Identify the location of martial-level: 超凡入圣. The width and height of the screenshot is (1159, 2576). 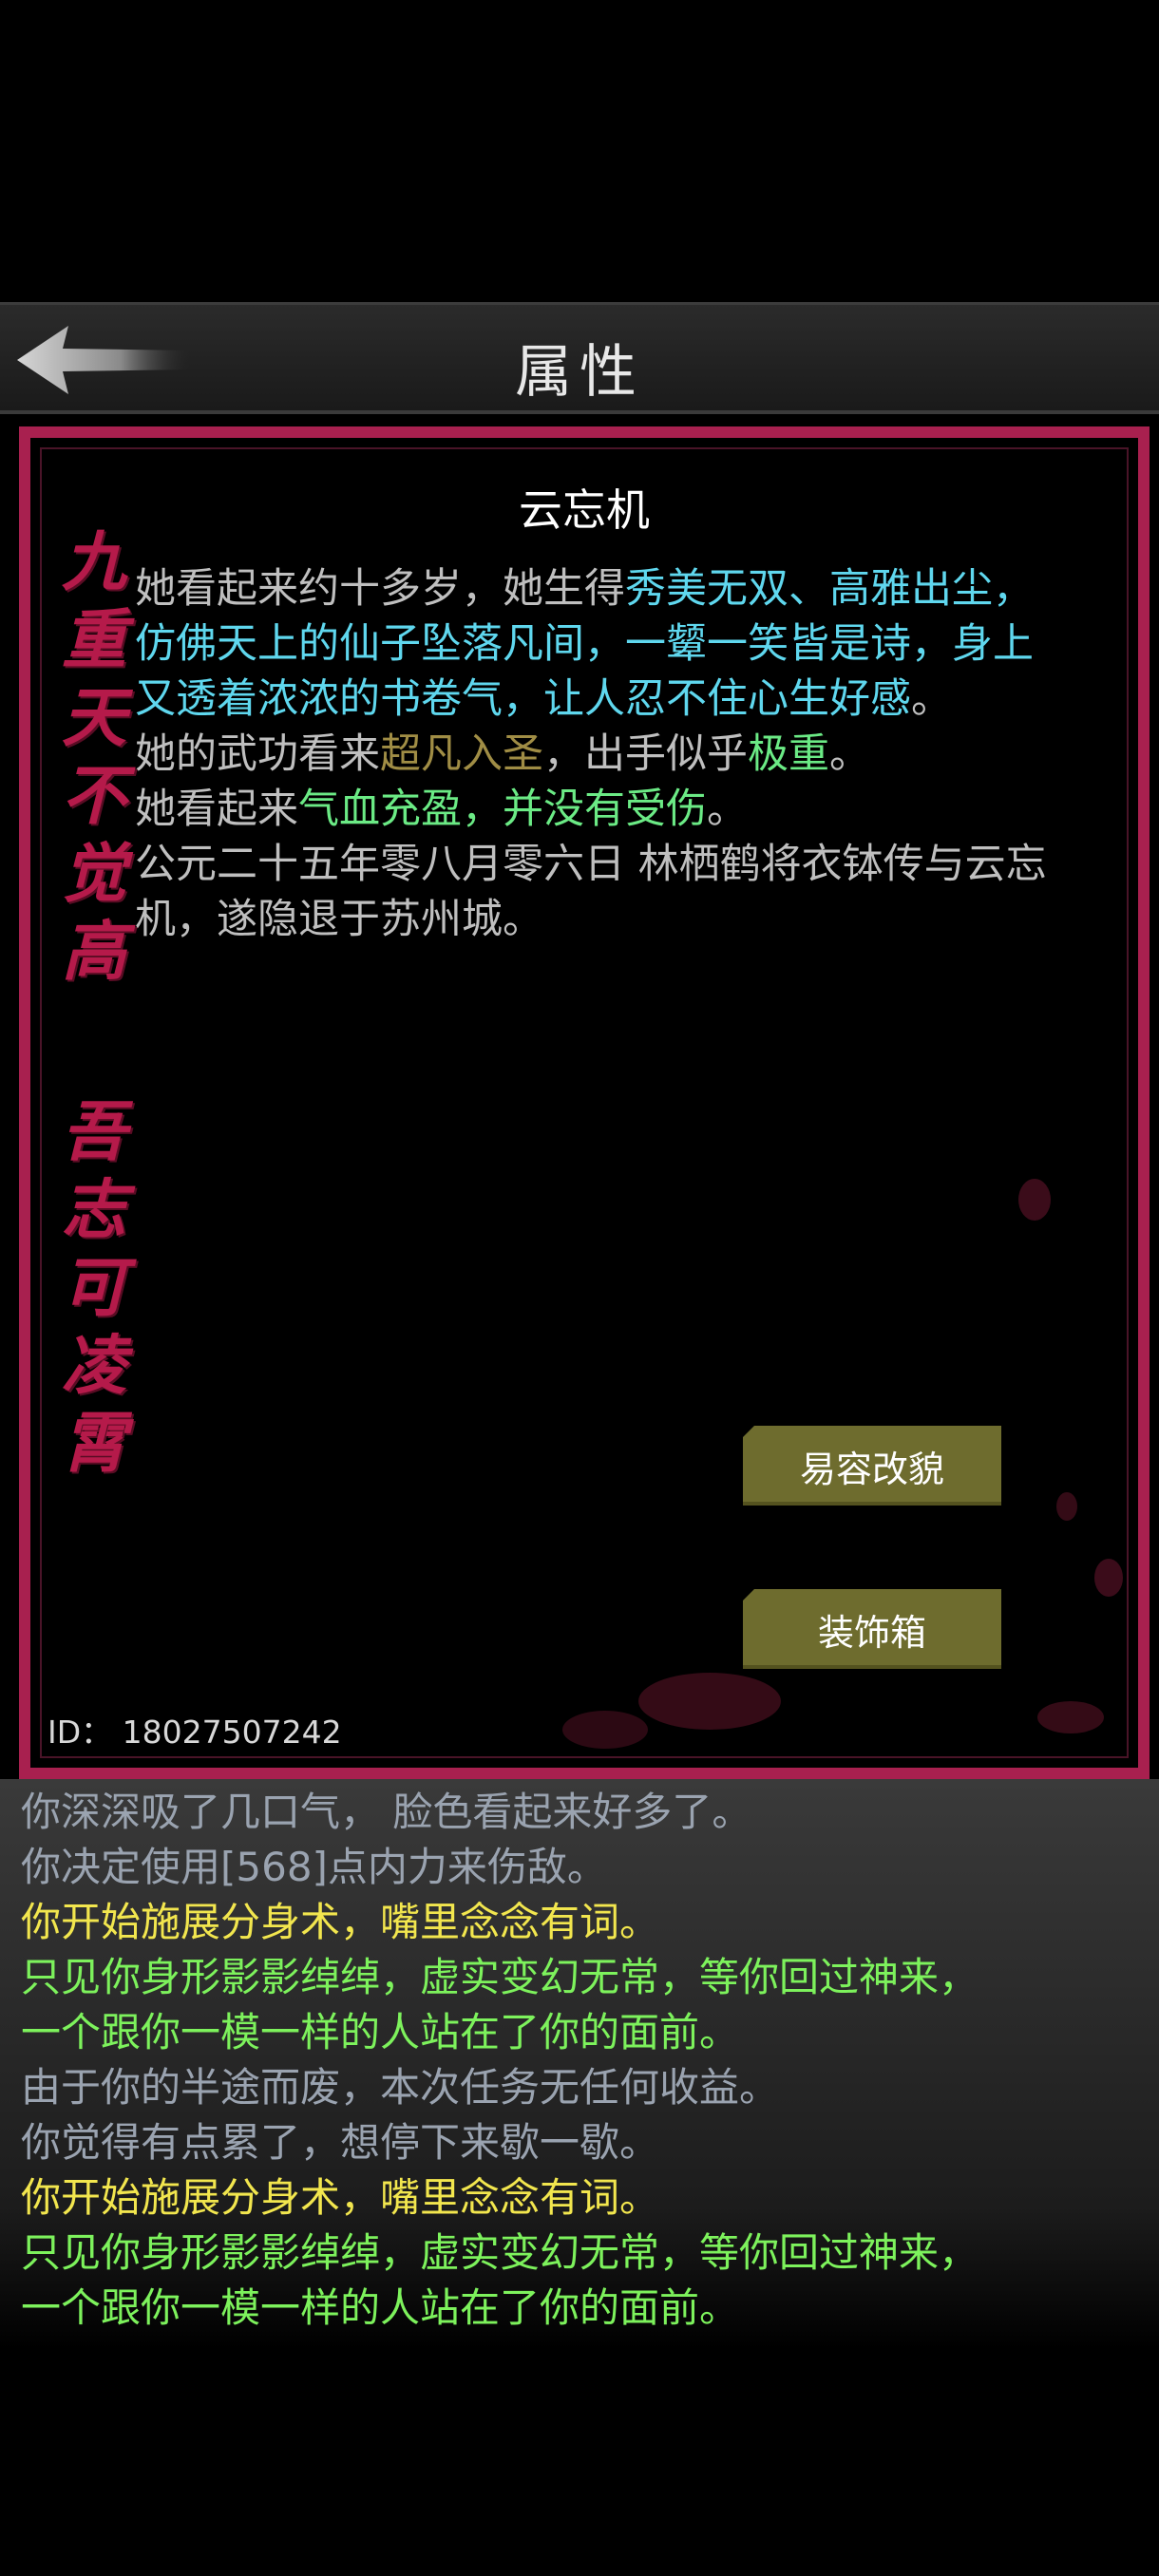
(461, 754).